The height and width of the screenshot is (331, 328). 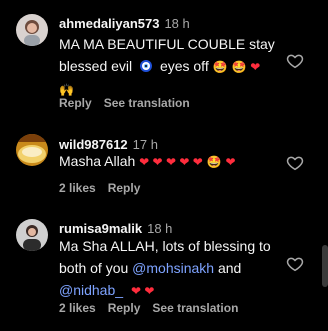 What do you see at coordinates (146, 67) in the screenshot?
I see `nazar-eye-emoji-icon` at bounding box center [146, 67].